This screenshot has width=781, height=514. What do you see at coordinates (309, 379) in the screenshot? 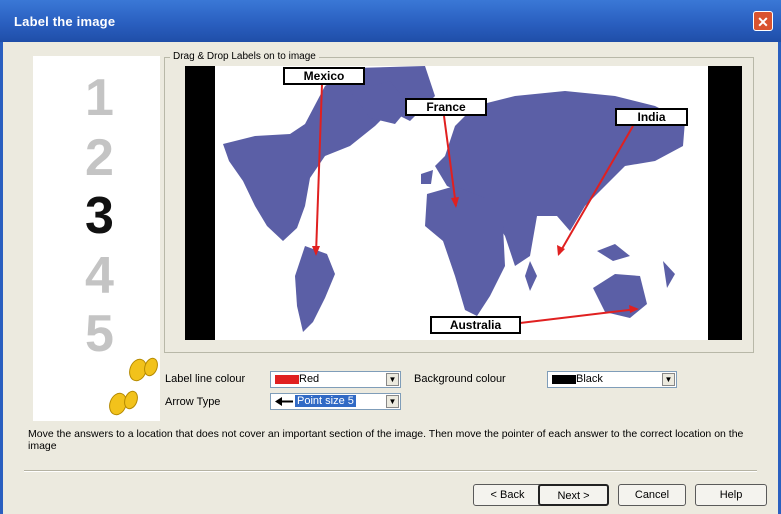
I see `label-line-colour-value: Red` at bounding box center [309, 379].